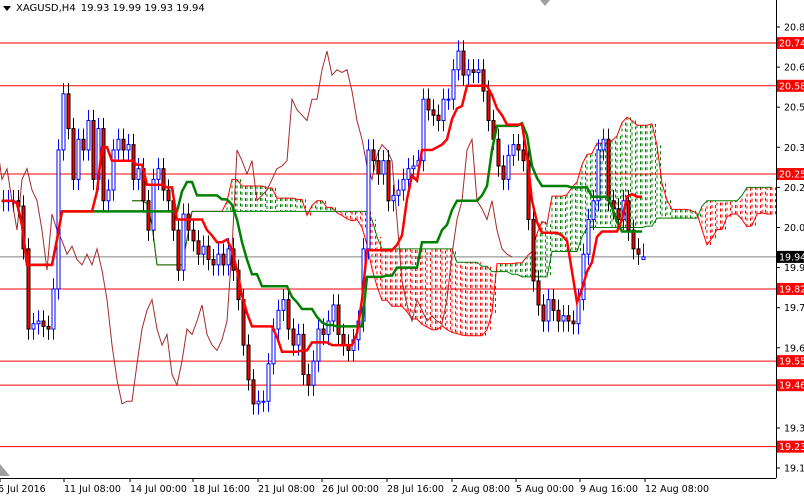 This screenshot has height=496, width=804. I want to click on x-tick-label: 2 Aug 08:00, so click(481, 489).